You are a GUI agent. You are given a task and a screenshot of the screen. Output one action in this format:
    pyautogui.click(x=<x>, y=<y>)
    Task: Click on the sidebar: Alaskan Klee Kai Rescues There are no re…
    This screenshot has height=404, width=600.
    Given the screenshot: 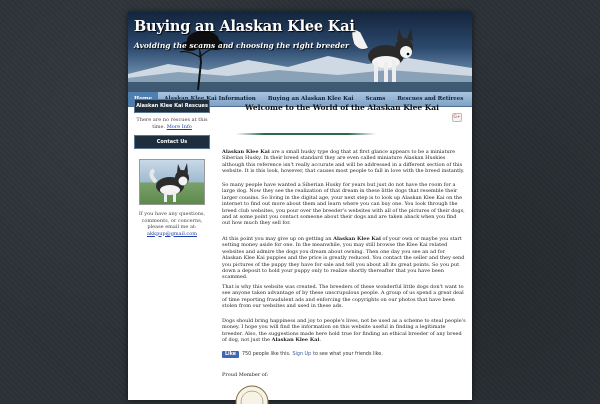 What is the action you would take?
    pyautogui.click(x=172, y=170)
    